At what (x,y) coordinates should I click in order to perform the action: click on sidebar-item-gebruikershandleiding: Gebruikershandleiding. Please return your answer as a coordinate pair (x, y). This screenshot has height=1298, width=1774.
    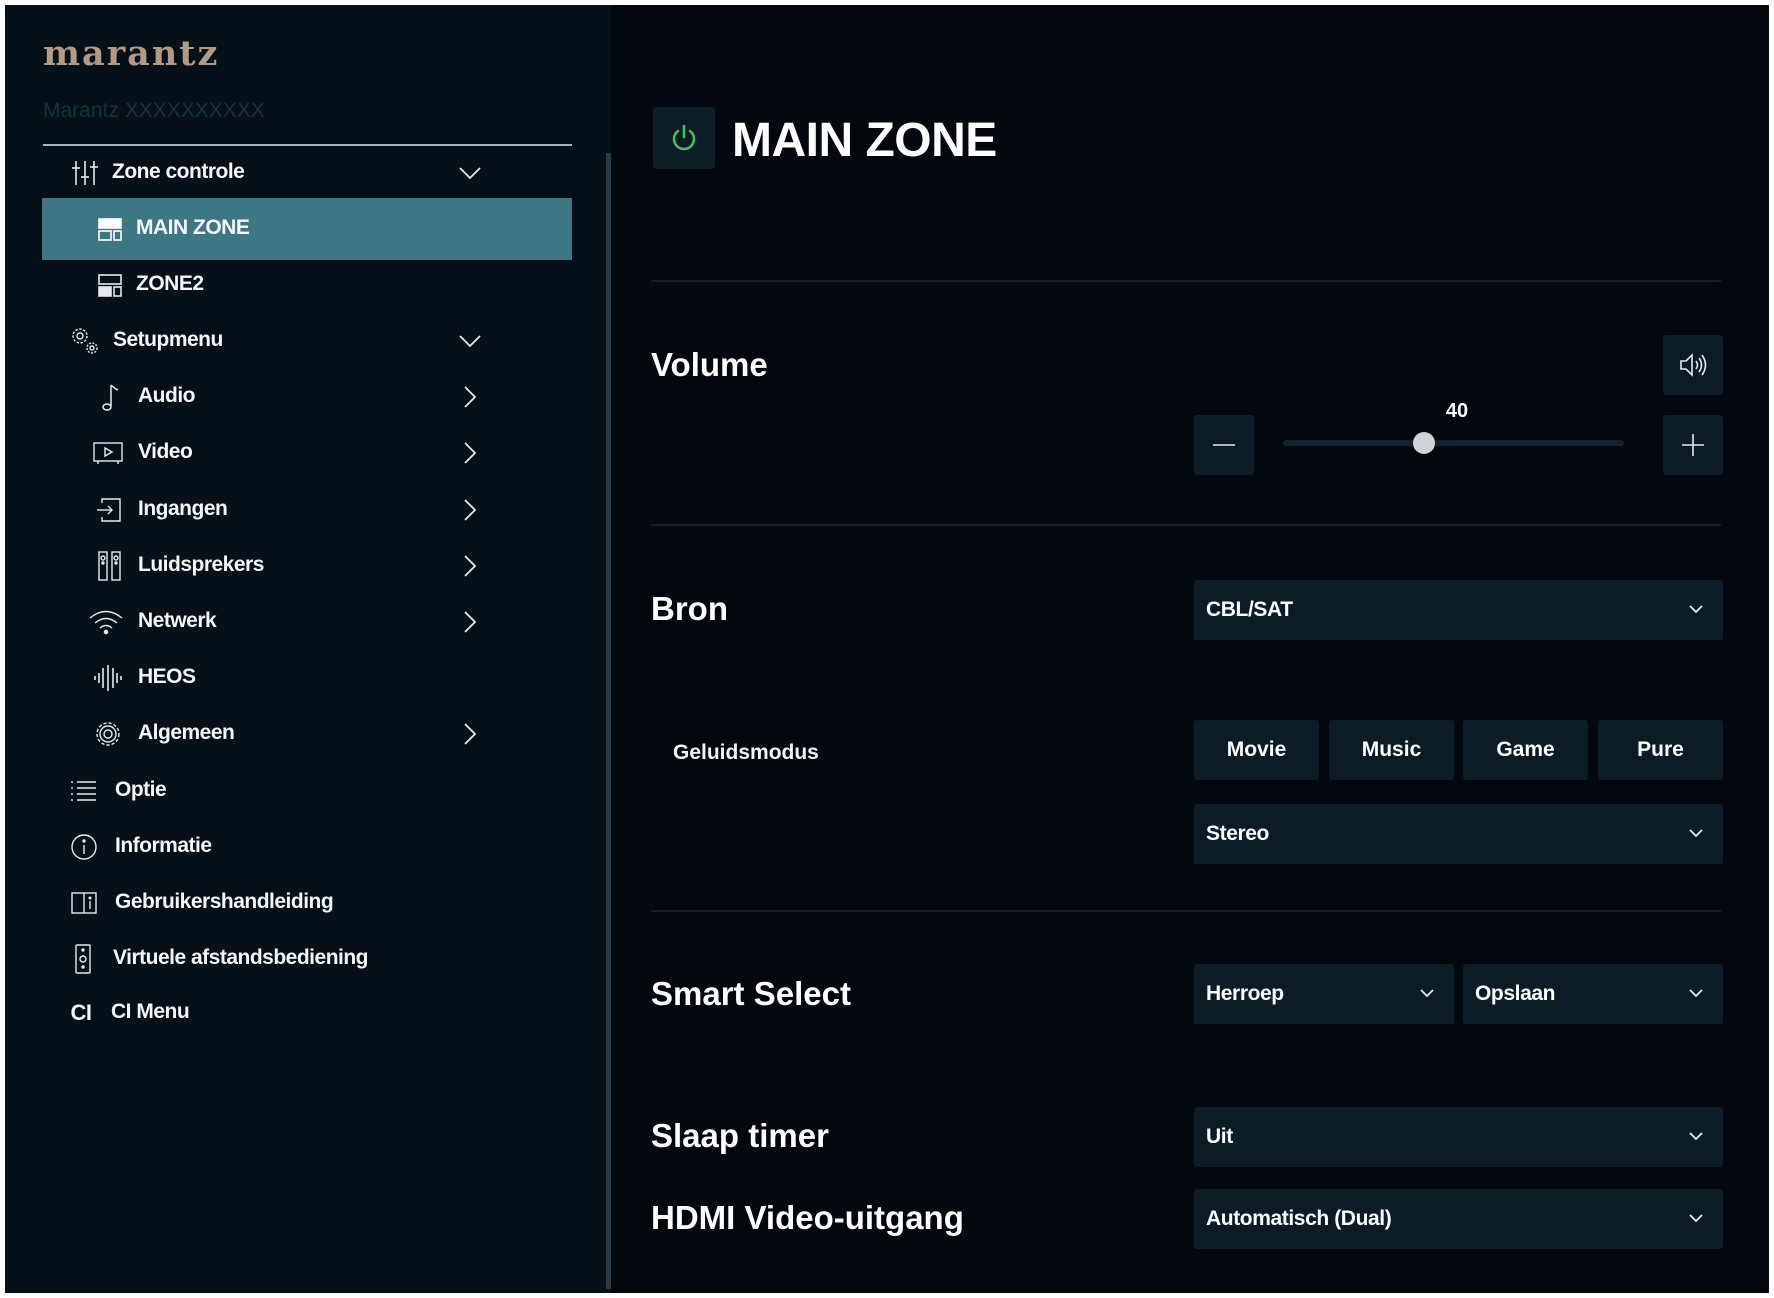
    Looking at the image, I should click on (307, 903).